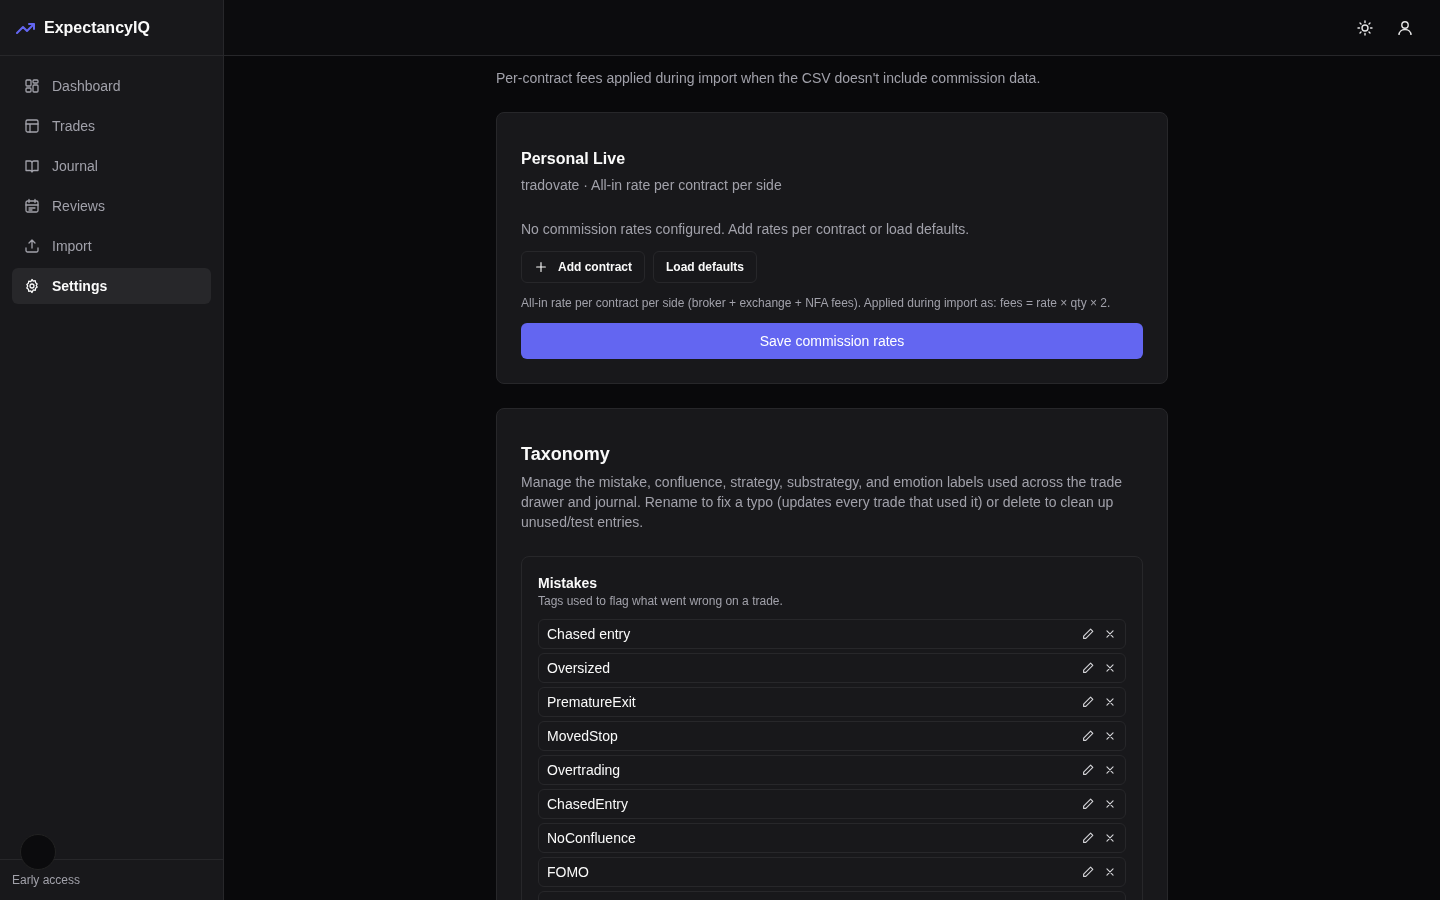  I want to click on sun-icon, so click(1365, 27).